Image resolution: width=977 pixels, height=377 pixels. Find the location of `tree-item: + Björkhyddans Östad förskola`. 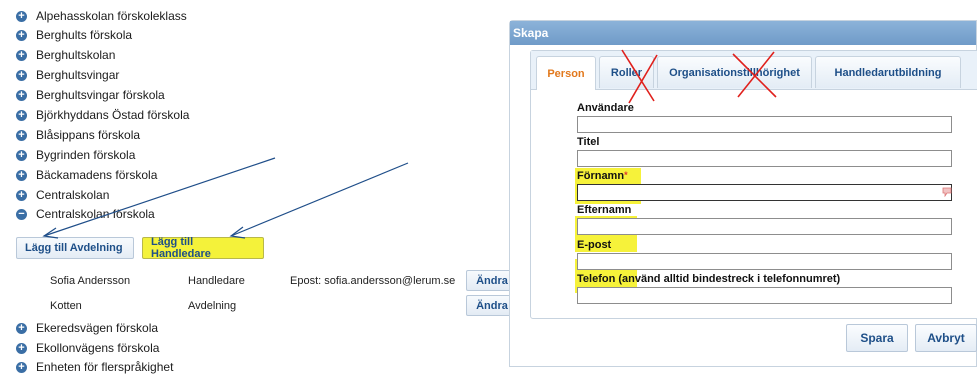

tree-item: + Björkhyddans Östad förskola is located at coordinates (102, 115).